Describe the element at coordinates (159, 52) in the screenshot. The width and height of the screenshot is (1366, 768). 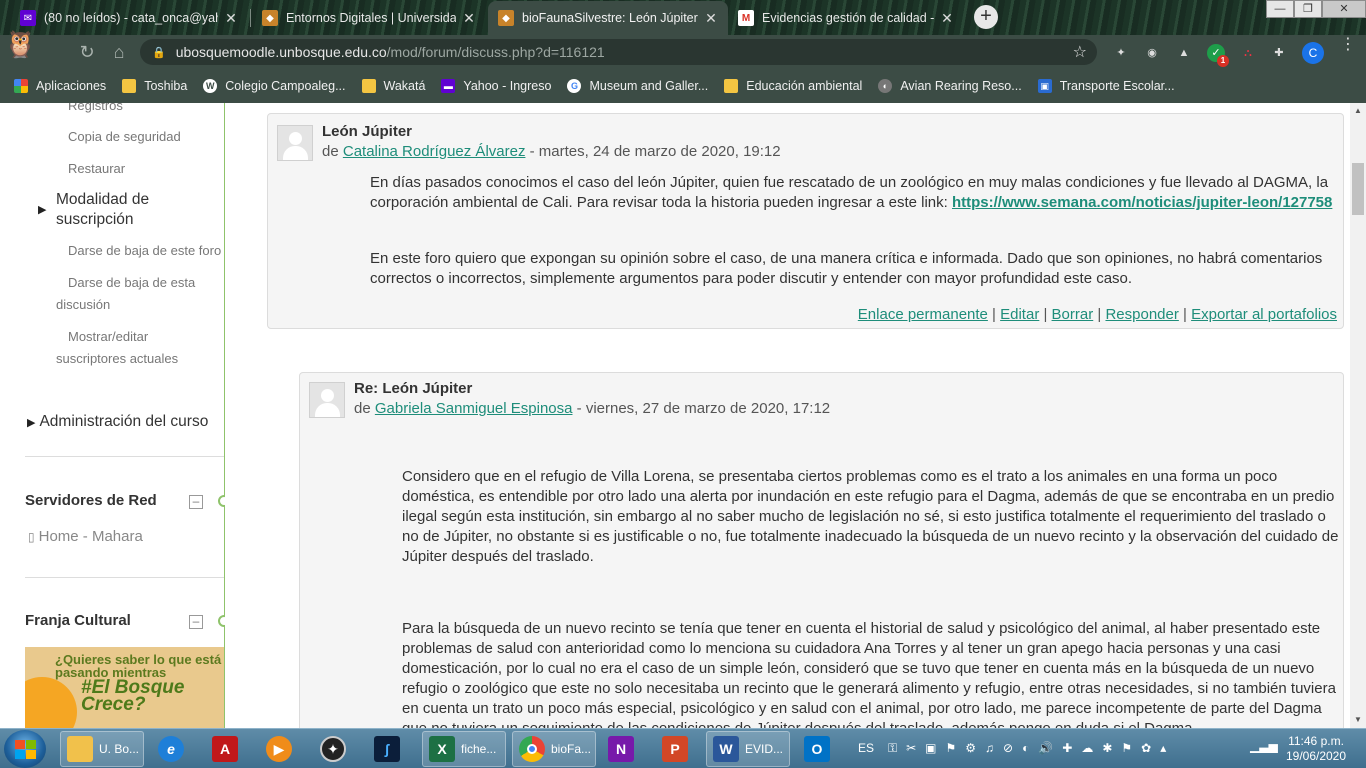
I see `lock-icon: 🔒` at that location.